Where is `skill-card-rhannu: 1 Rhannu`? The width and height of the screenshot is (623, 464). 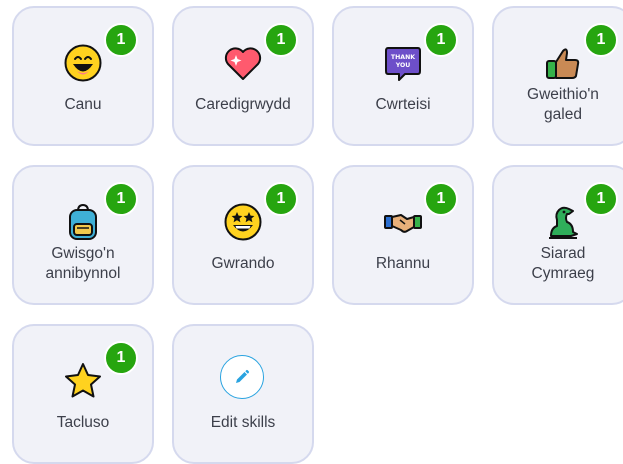
skill-card-rhannu: 1 Rhannu is located at coordinates (403, 235).